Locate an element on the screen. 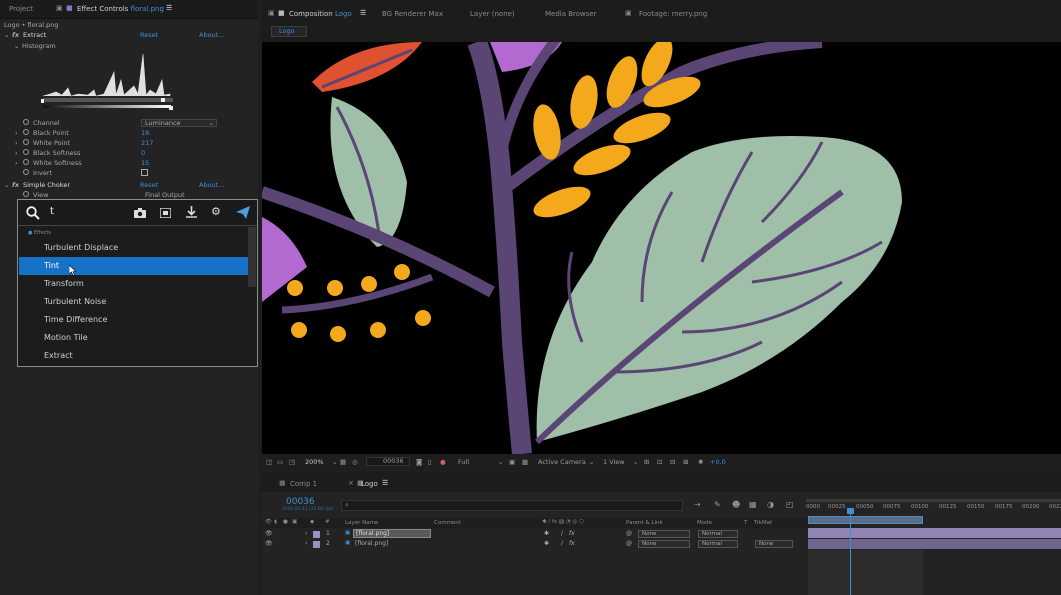  always-preview-icon: ◫ is located at coordinates (269, 462).